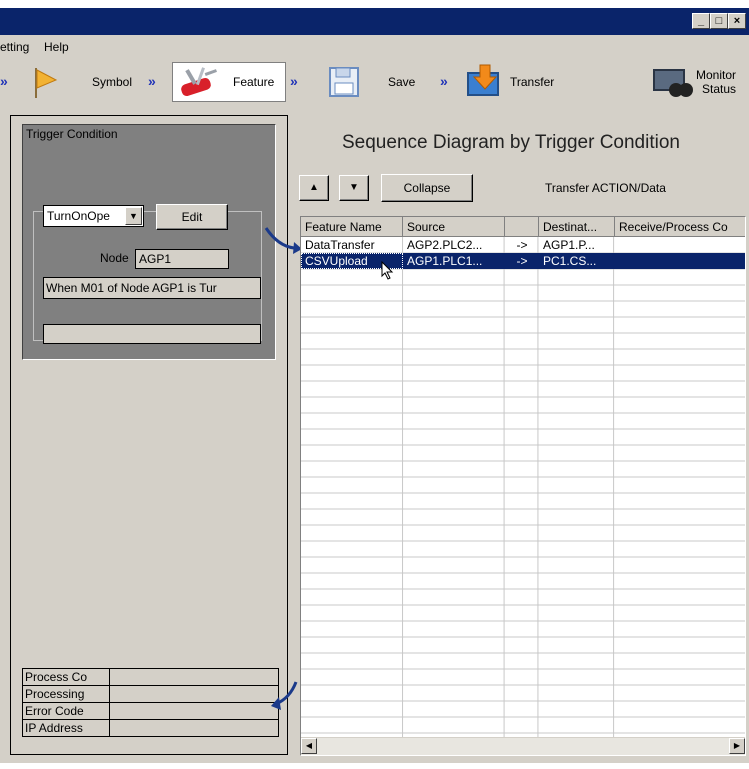 The image size is (749, 769). Describe the element at coordinates (340, 245) in the screenshot. I see `feature-name-cell: DataTransfer` at that location.